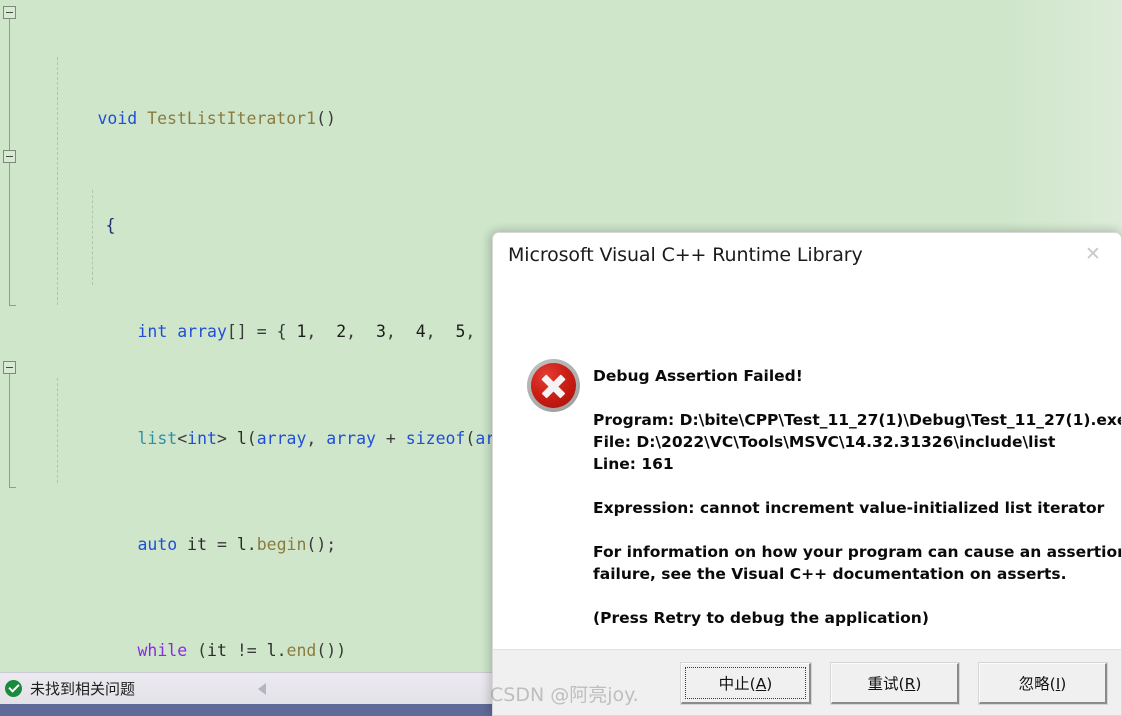  What do you see at coordinates (761, 618) in the screenshot?
I see `dialog-press-retry-line: (Press Retry to debug the application)` at bounding box center [761, 618].